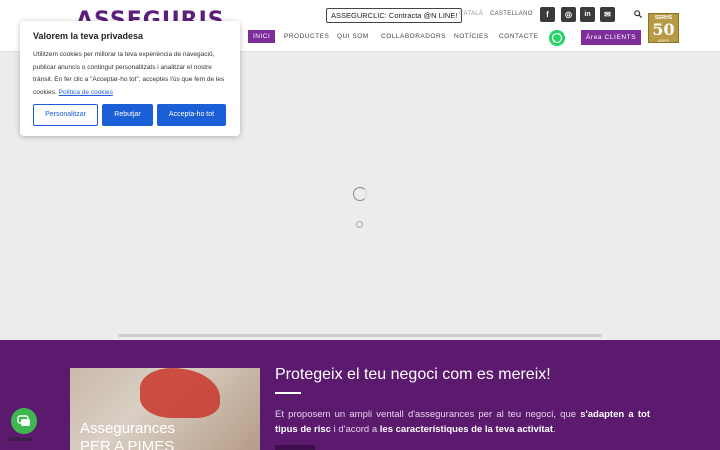 This screenshot has width=720, height=450. I want to click on anniversary-badge: SERHS 50 ANYS, so click(663, 28).